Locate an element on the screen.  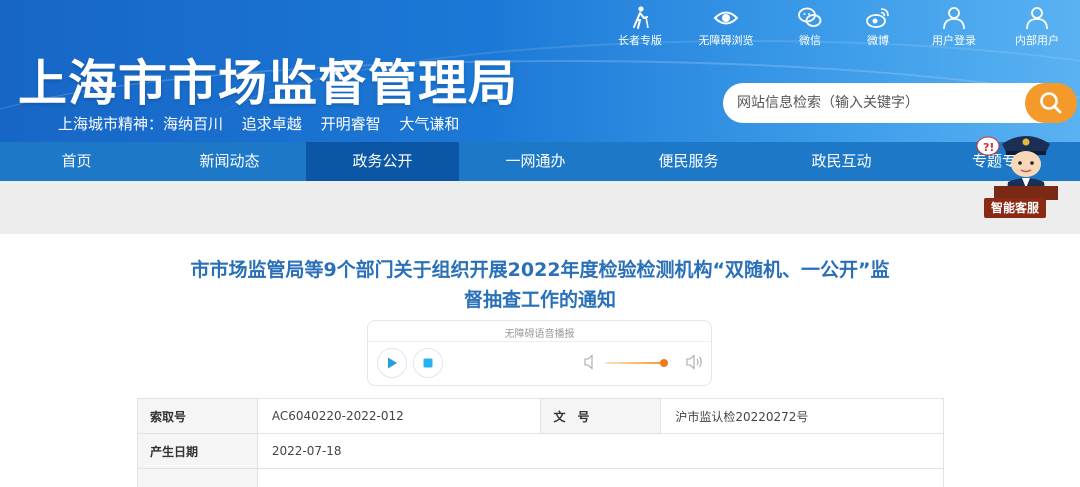
elder-icon is located at coordinates (641, 17).